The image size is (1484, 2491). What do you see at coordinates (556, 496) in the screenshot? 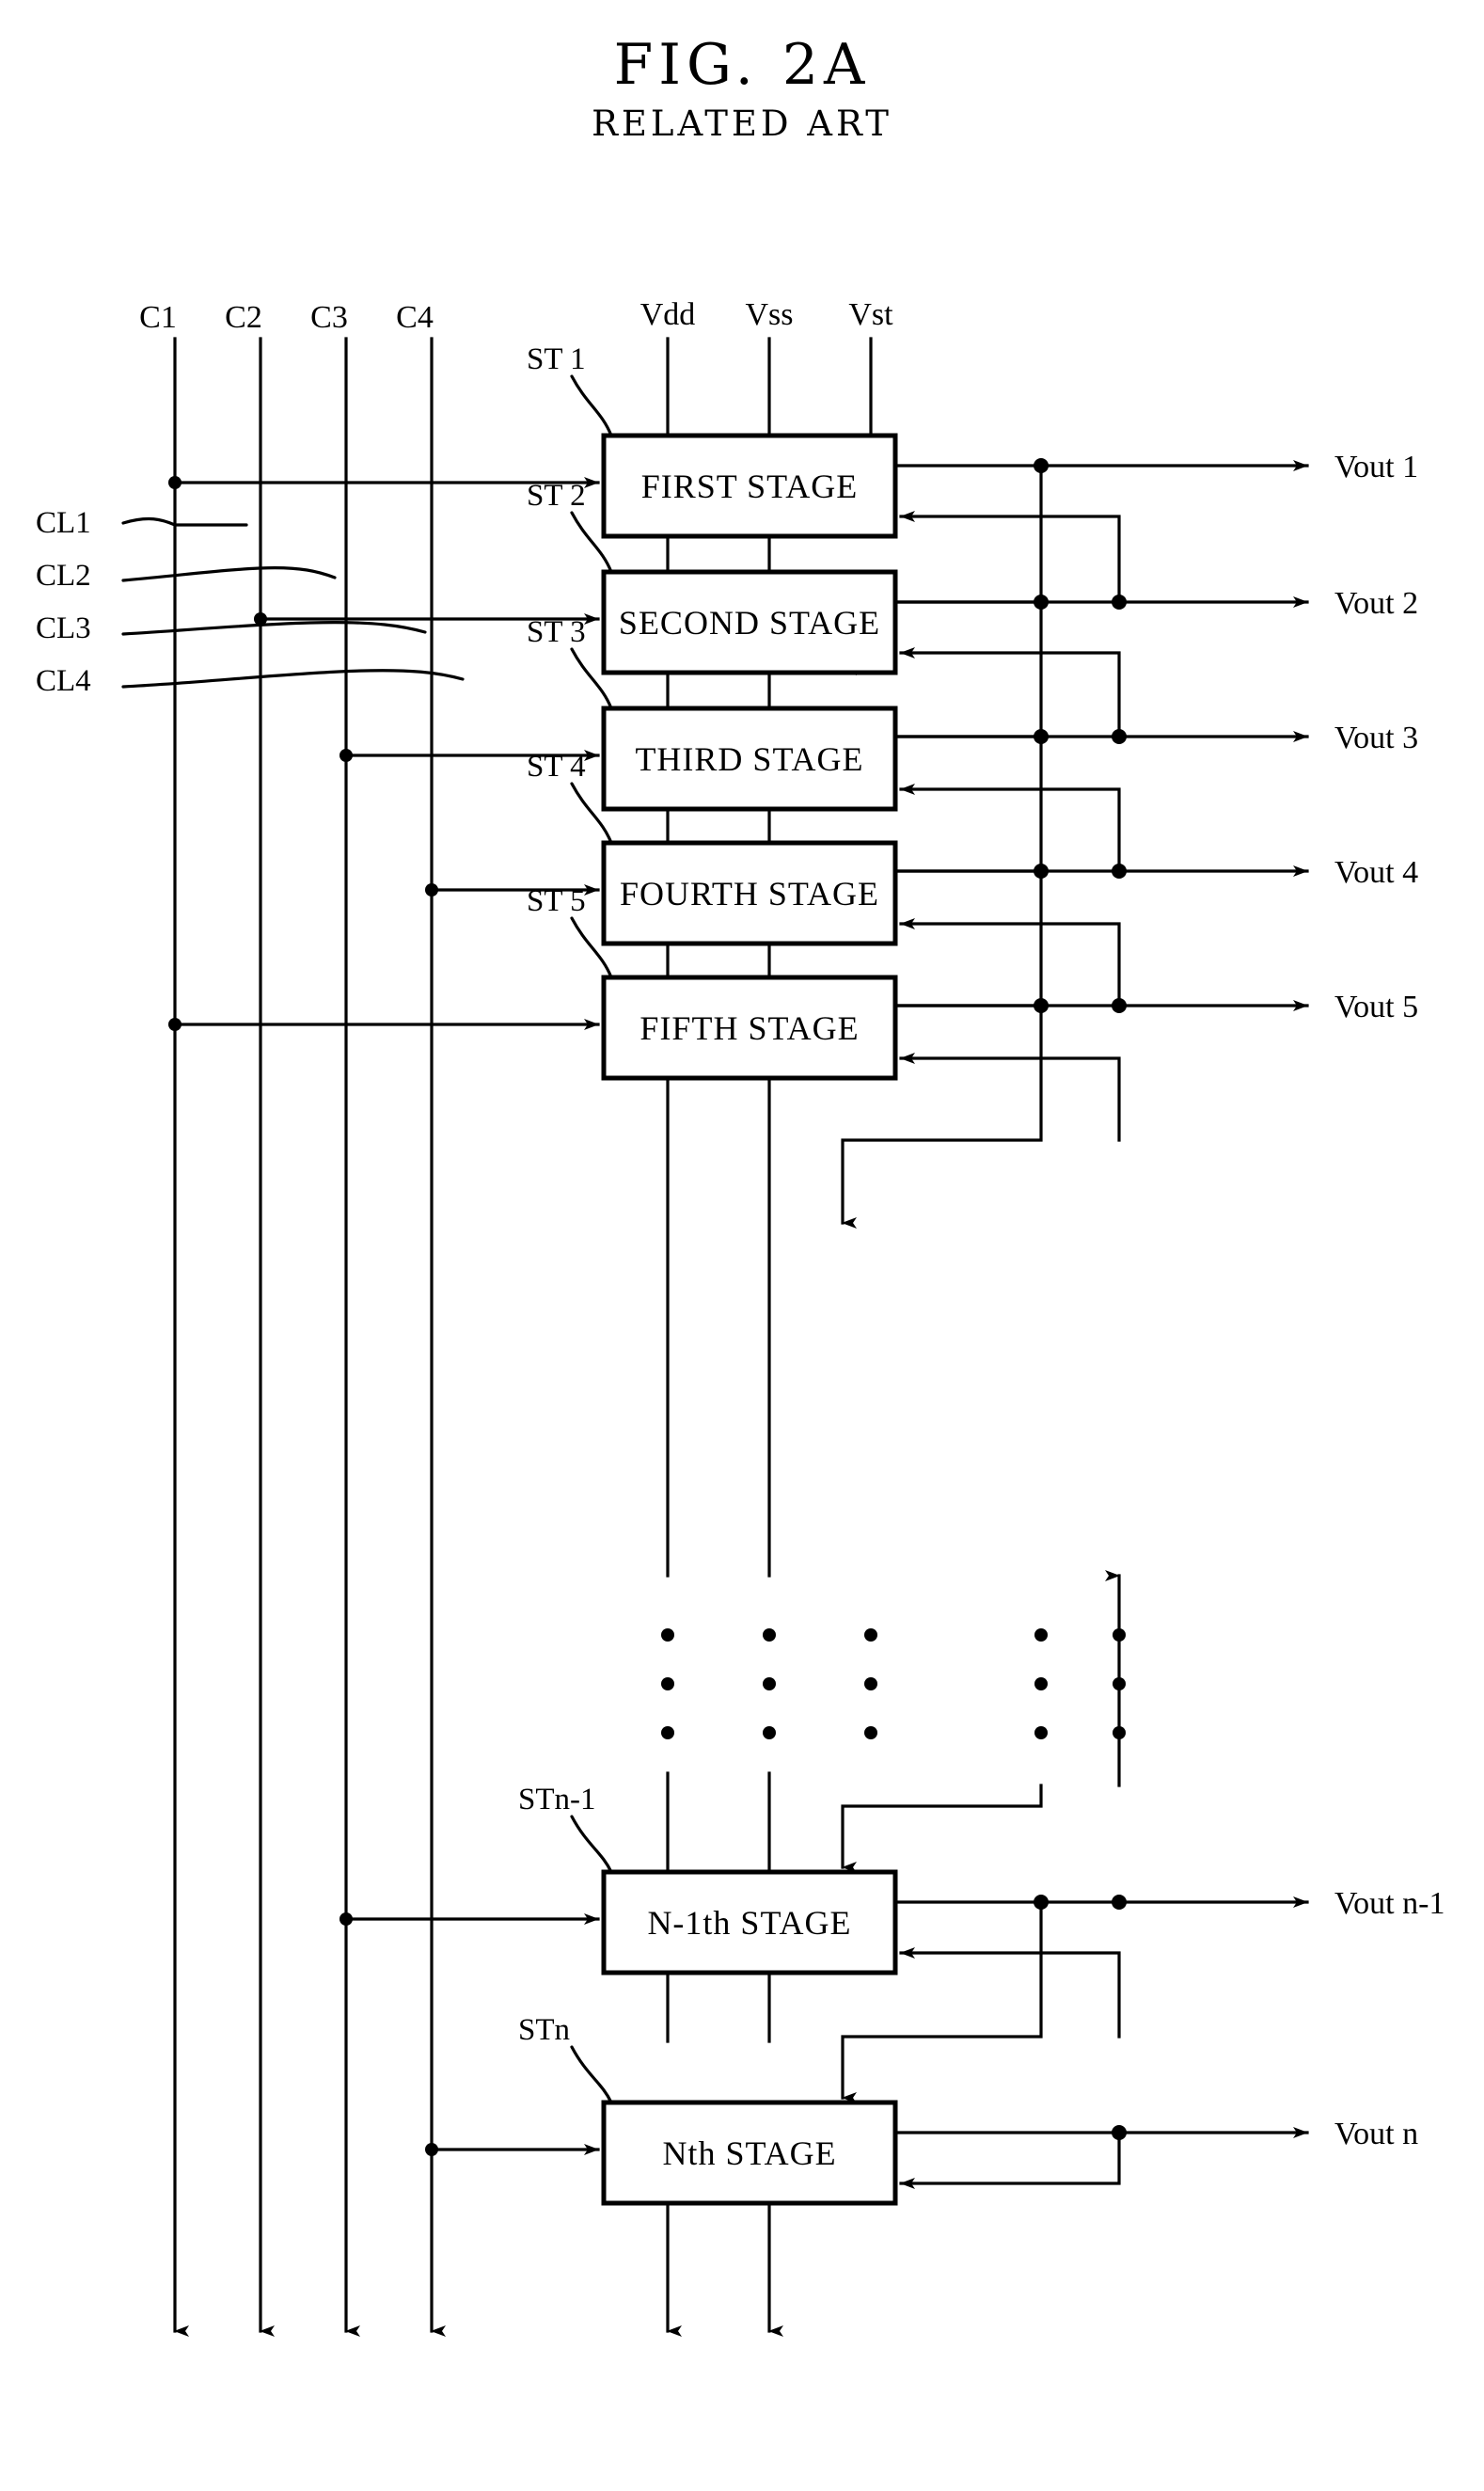
I see `stage-tag-2: ST 2` at bounding box center [556, 496].